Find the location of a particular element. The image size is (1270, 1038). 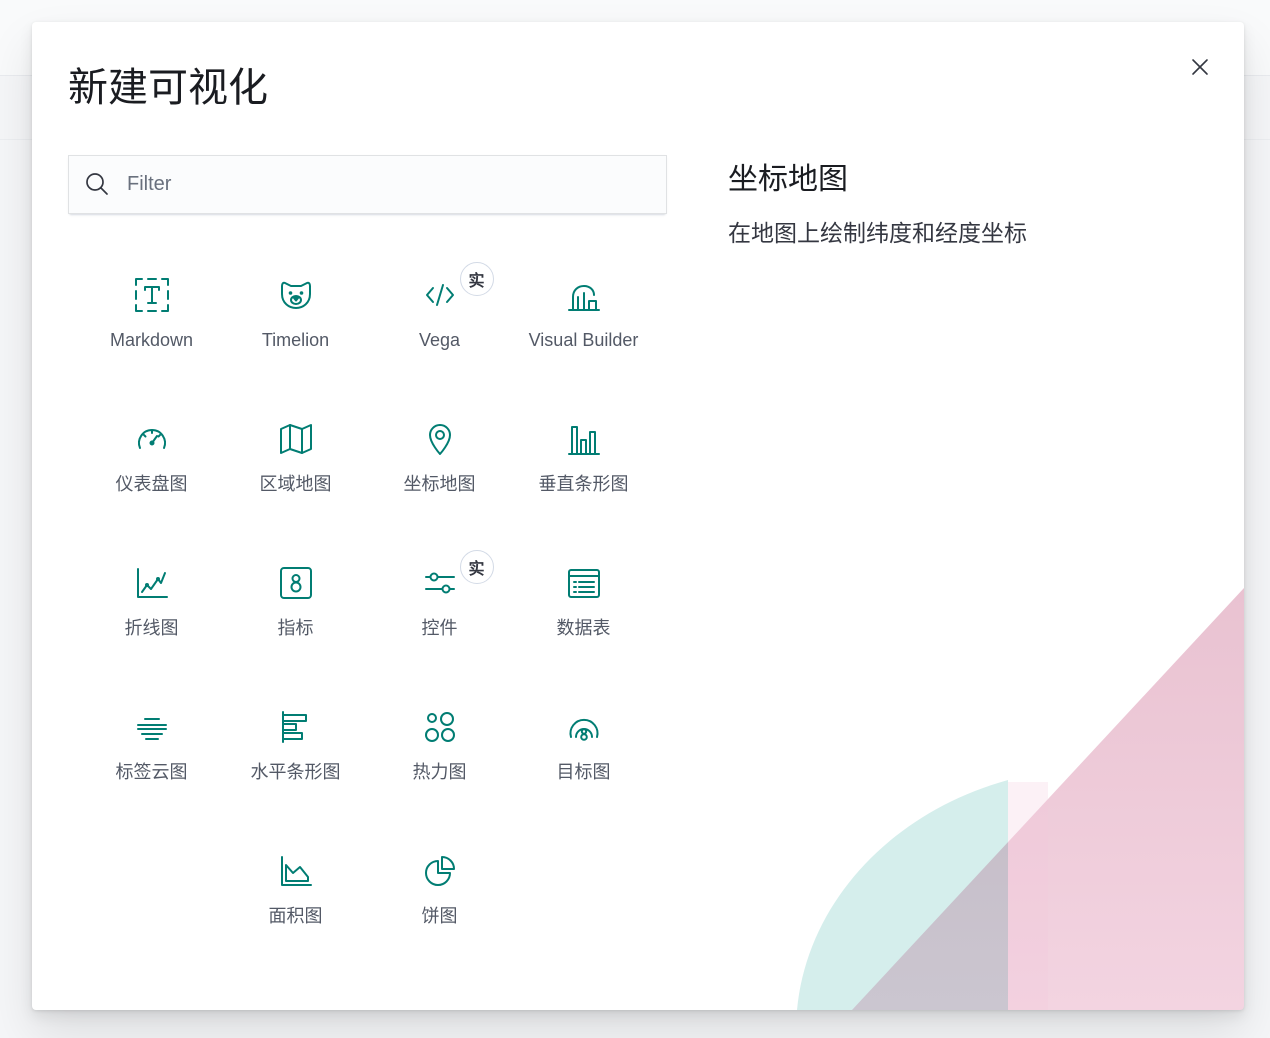

decor-pink-band is located at coordinates (1028, 896).